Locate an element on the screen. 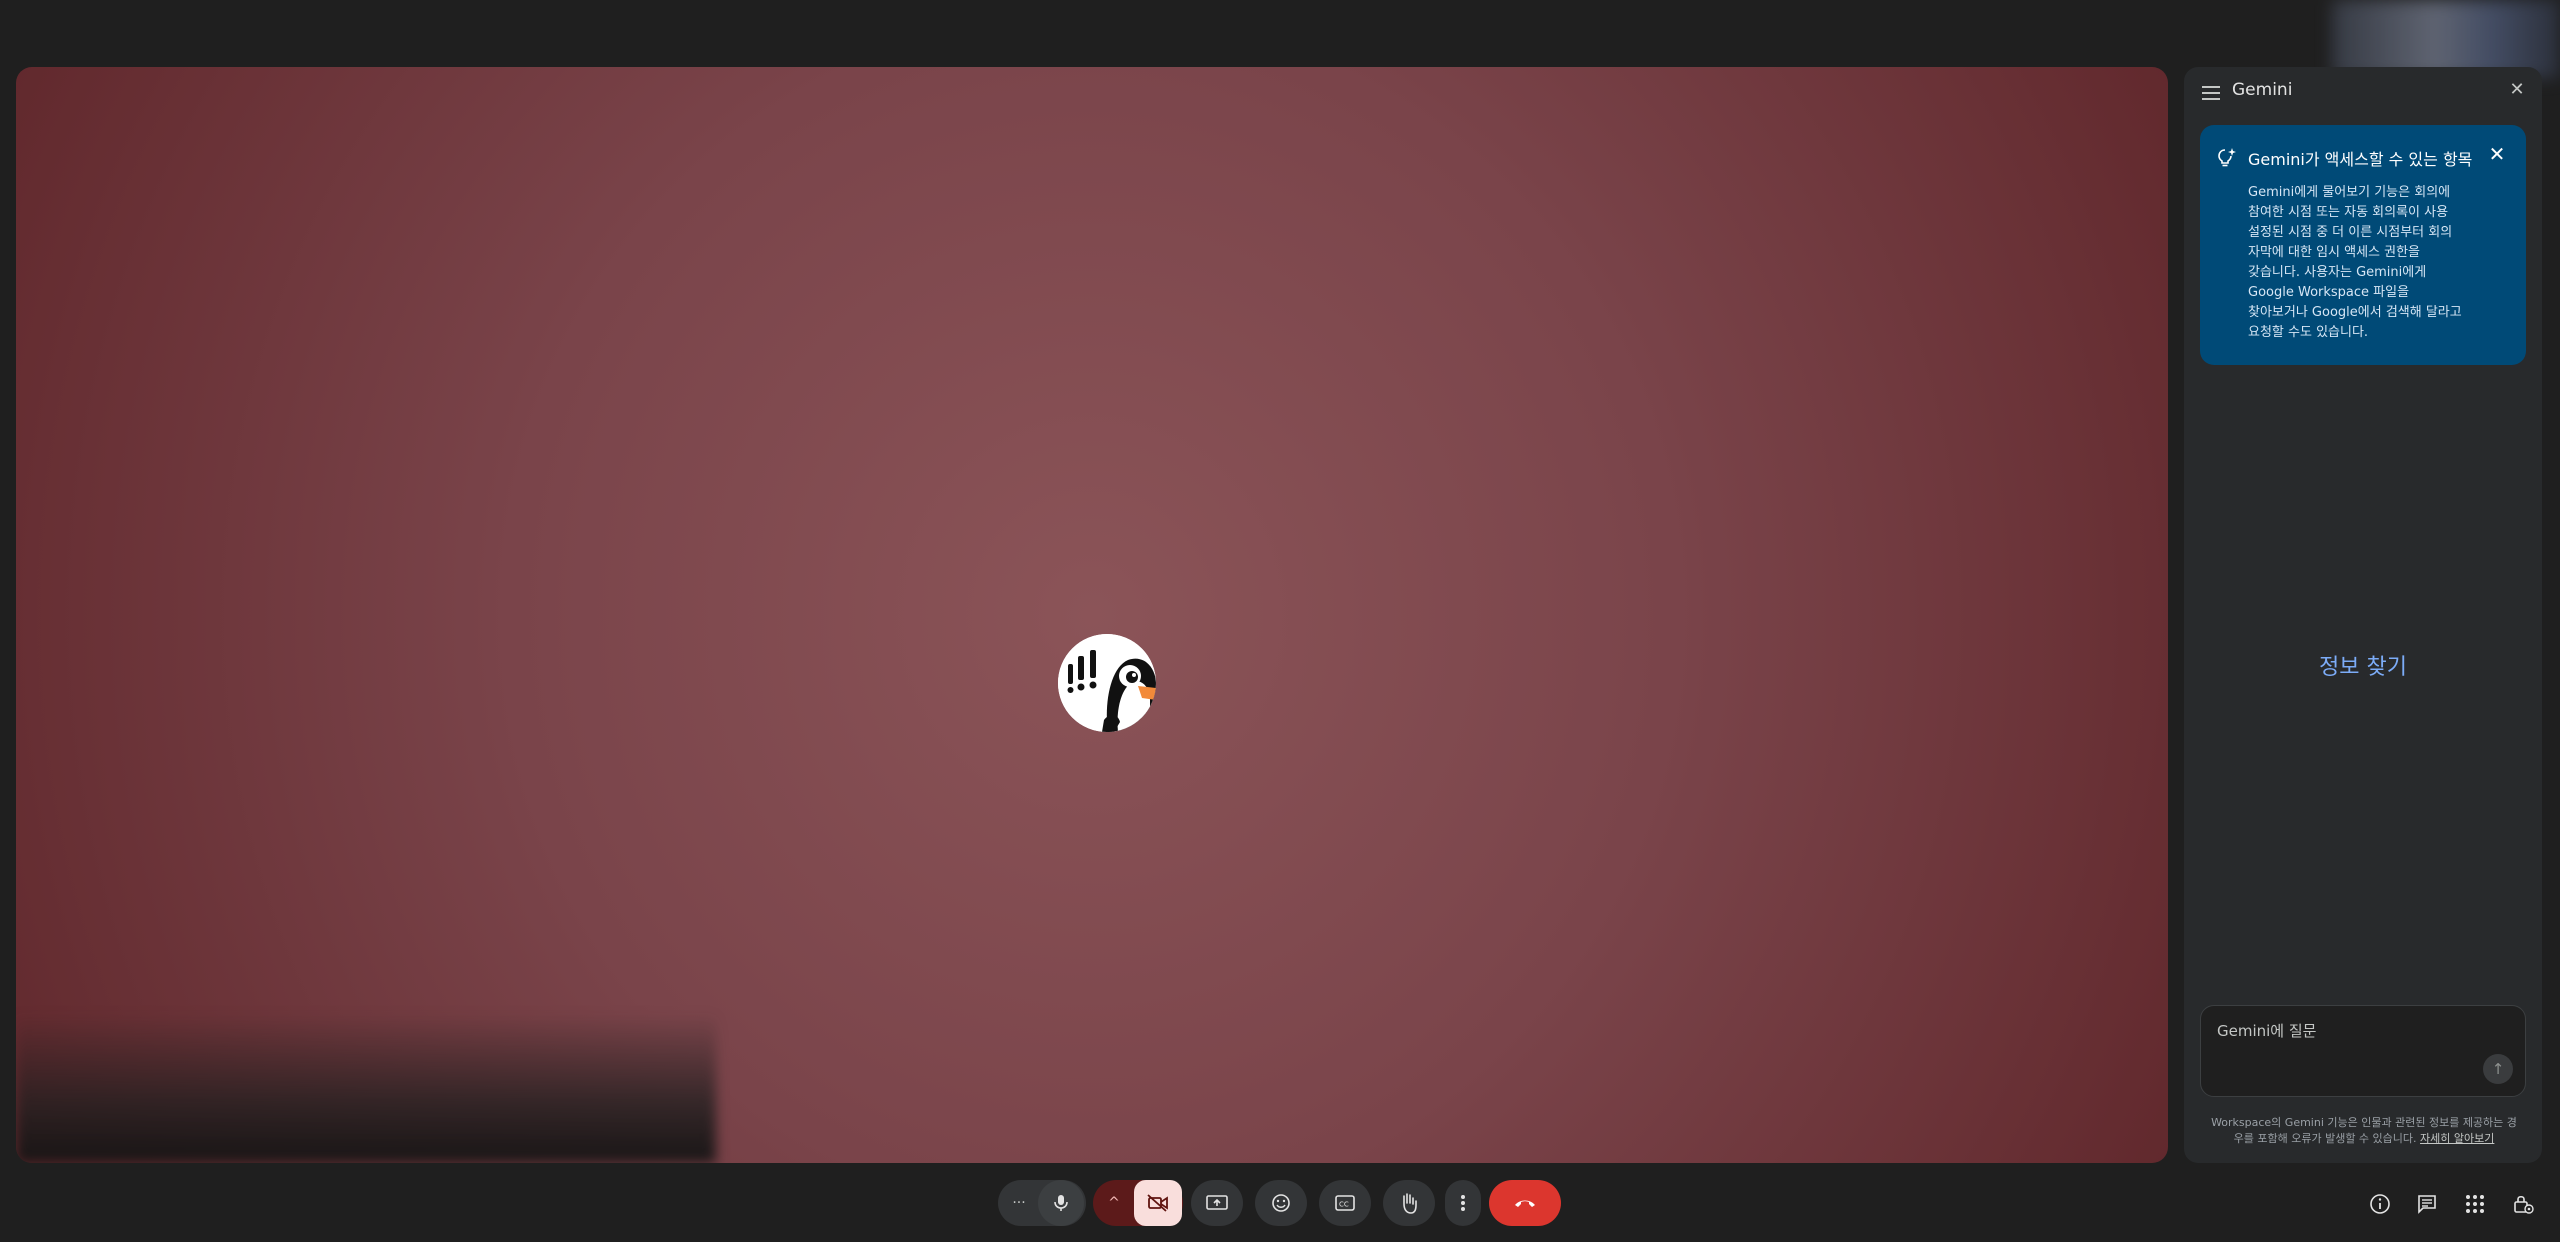 Image resolution: width=2560 pixels, height=1242 pixels. participant-avatar is located at coordinates (1107, 683).